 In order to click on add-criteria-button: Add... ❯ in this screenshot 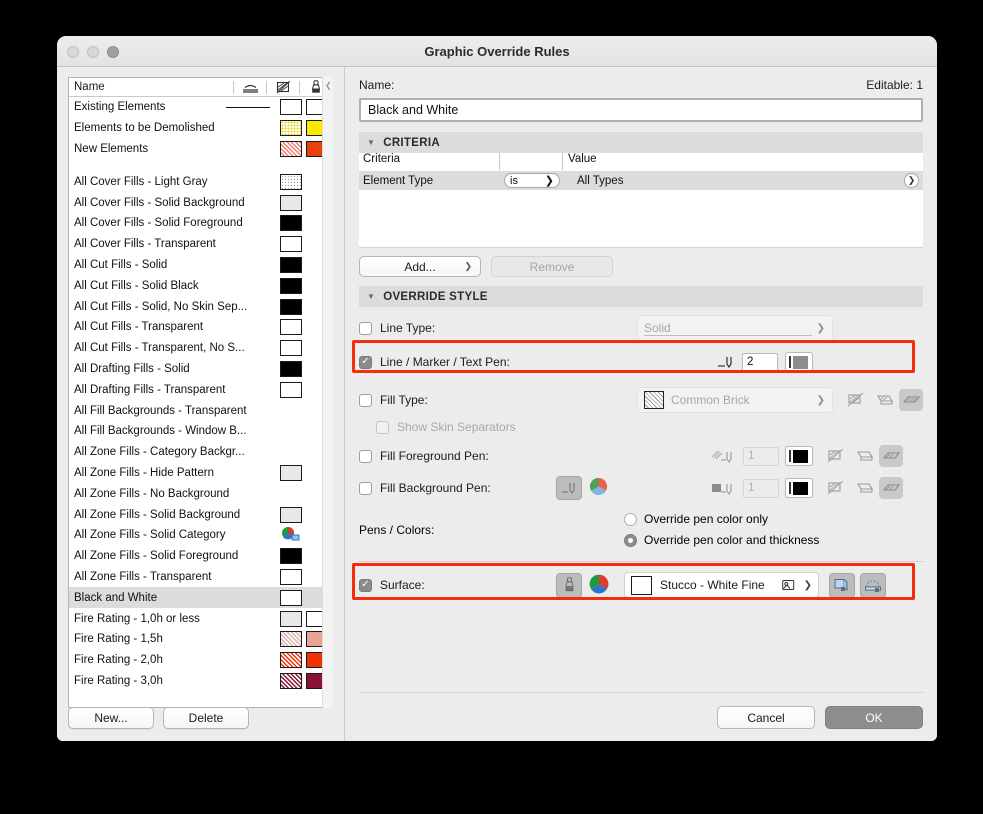, I will do `click(420, 266)`.